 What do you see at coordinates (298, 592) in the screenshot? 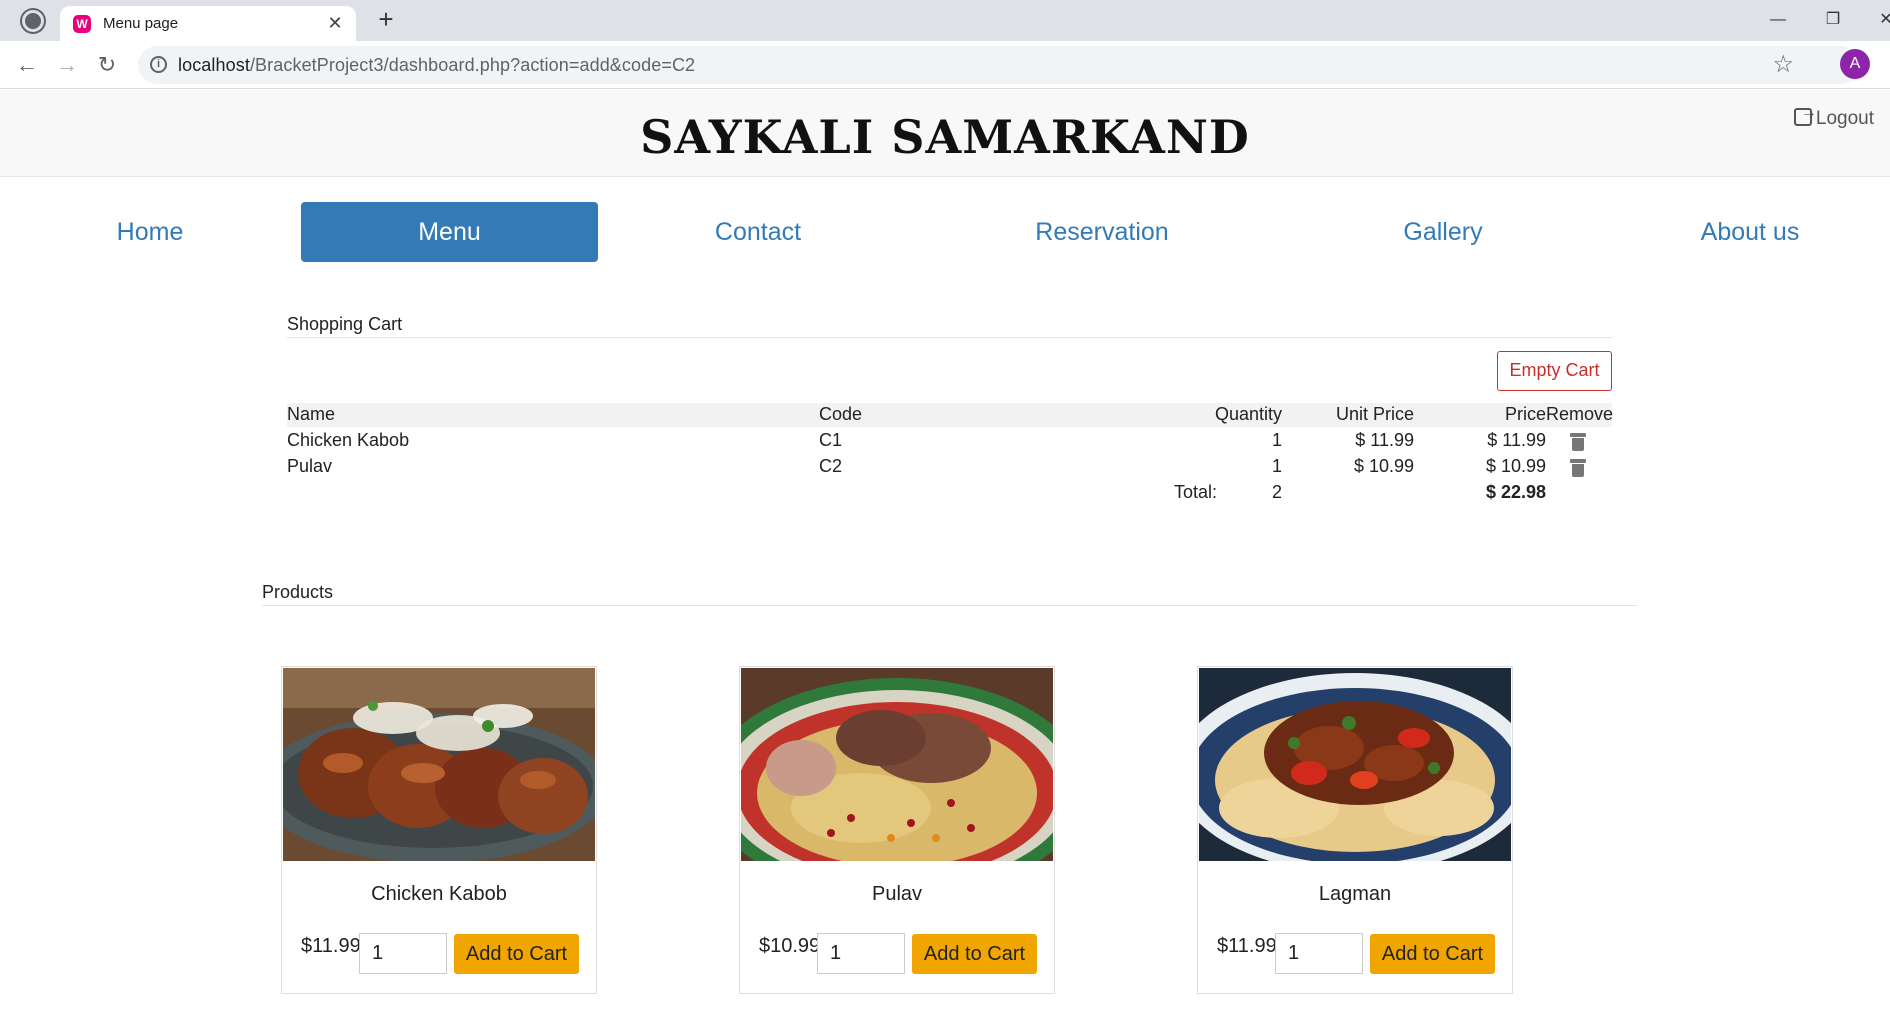
I see `products-title: Products` at bounding box center [298, 592].